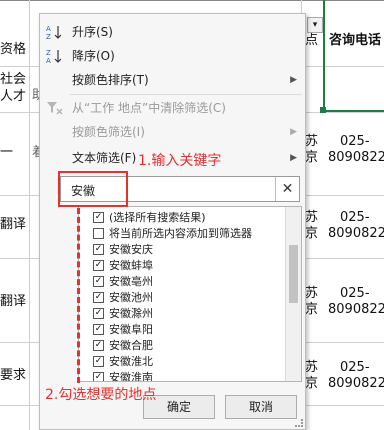 This screenshot has height=430, width=384. I want to click on clear-search-icon: ✕, so click(287, 189).